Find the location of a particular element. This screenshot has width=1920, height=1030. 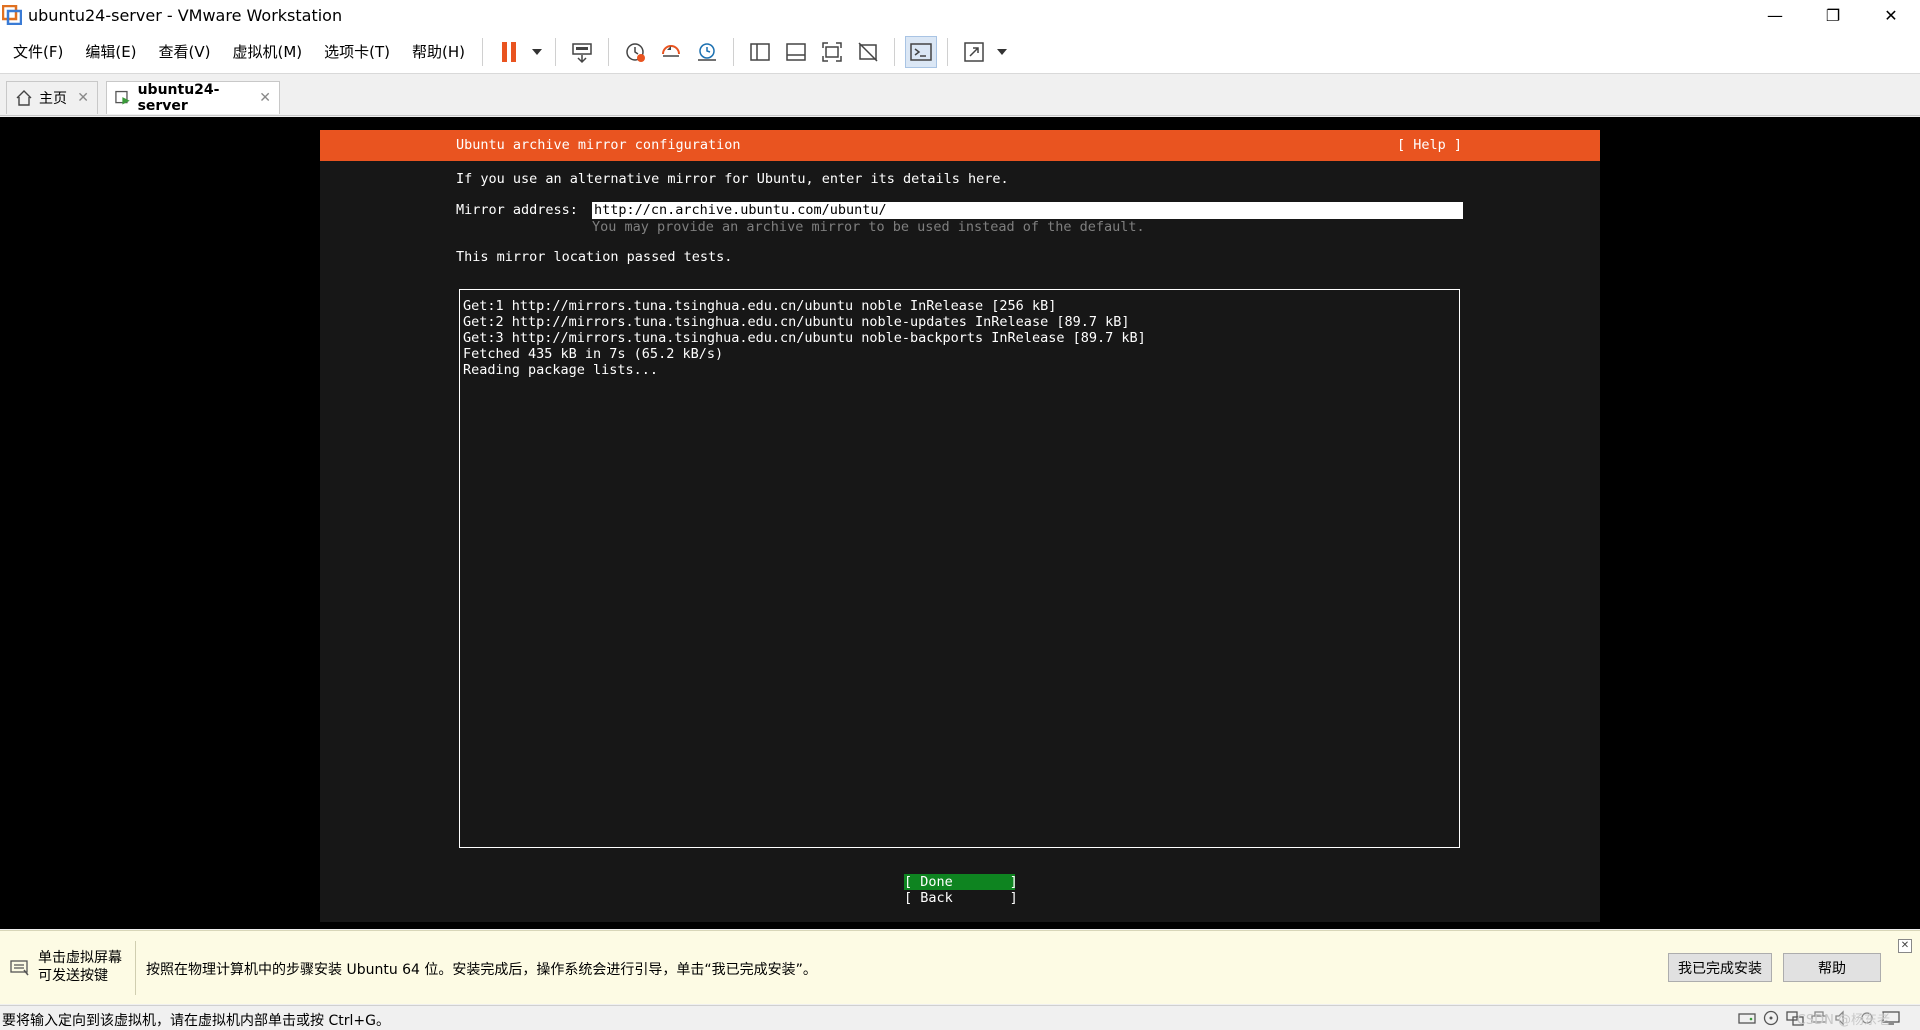

snapshot-manager-icon is located at coordinates (707, 51).